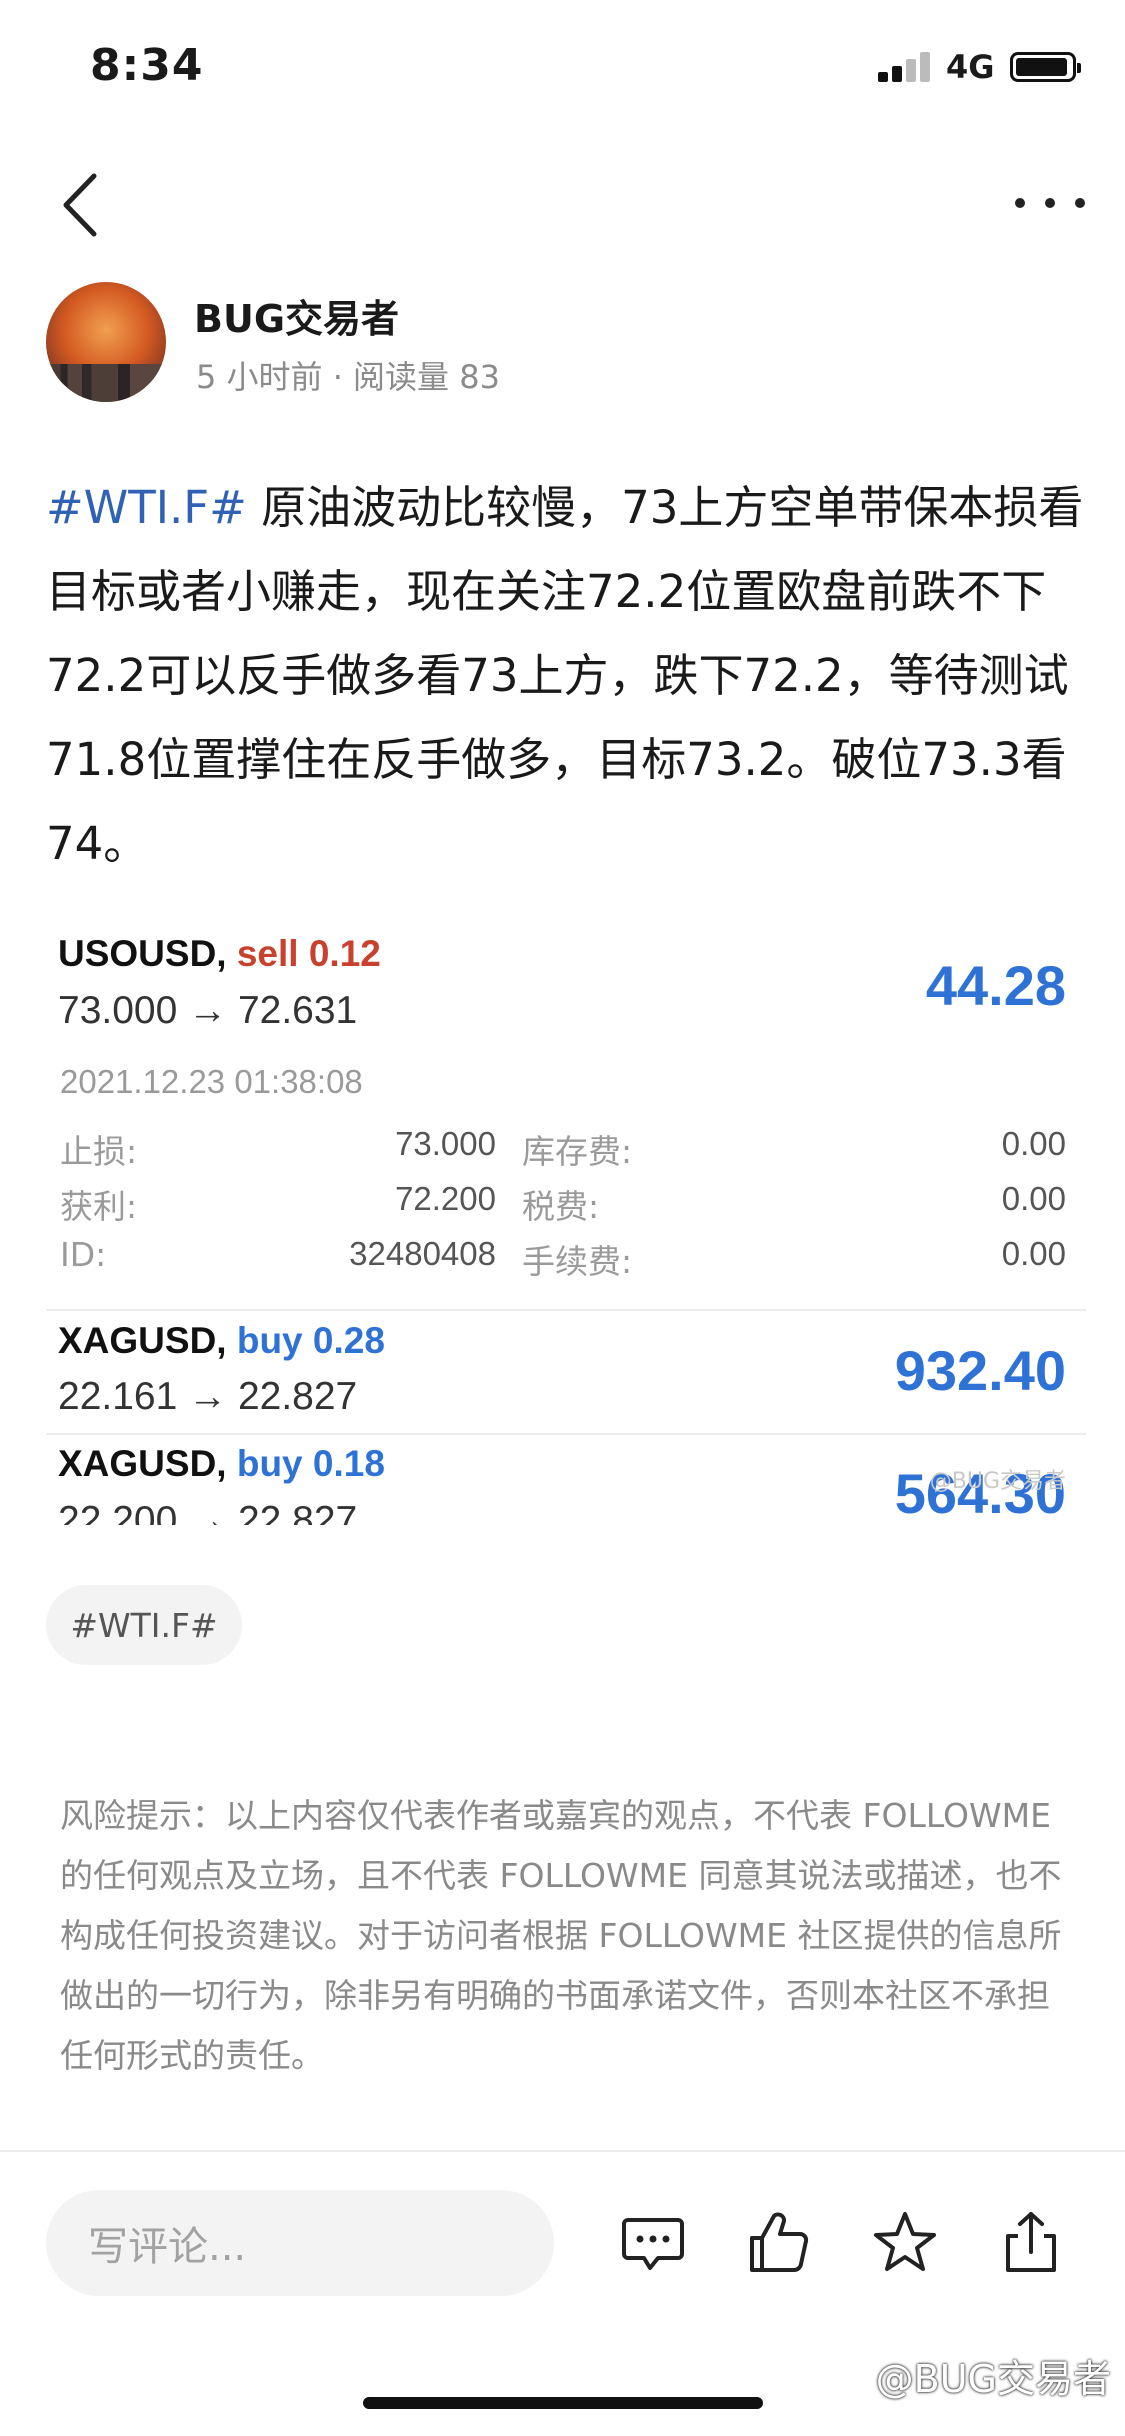 The width and height of the screenshot is (1125, 2436). I want to click on card-watermark: @BUG交易者, so click(997, 1481).